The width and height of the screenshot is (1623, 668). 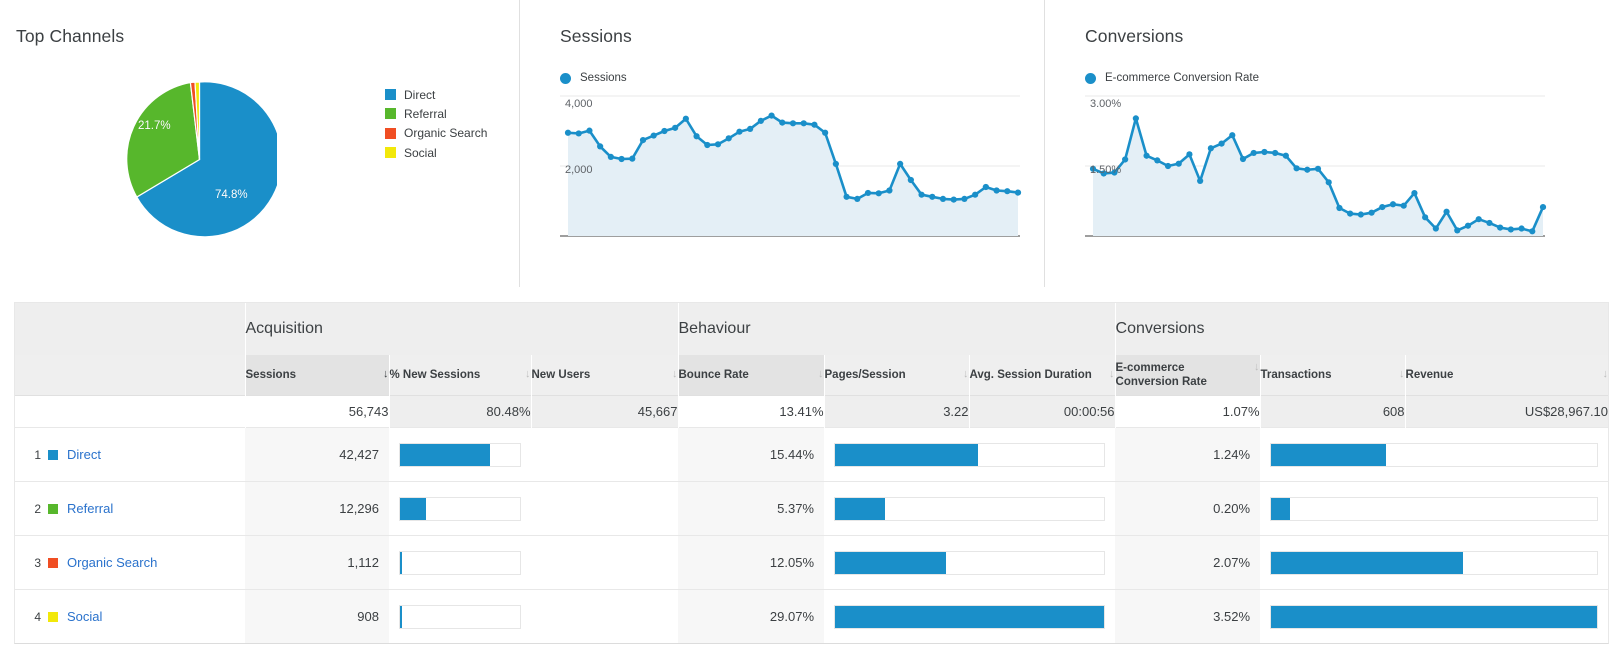 I want to click on panel-title-sessions: Sessions, so click(x=596, y=36).